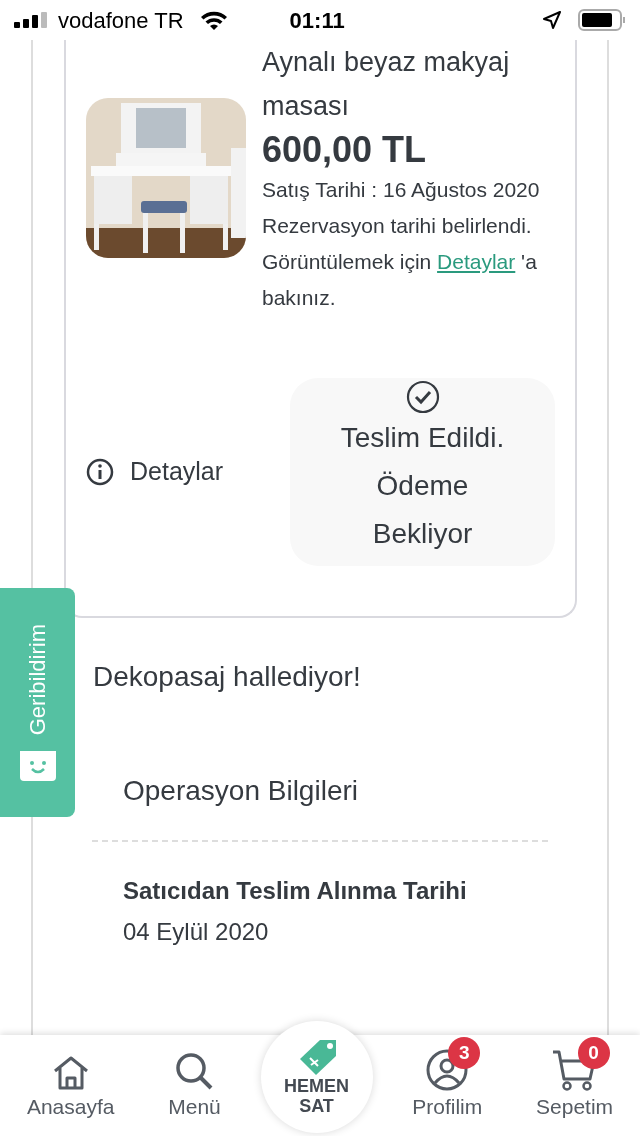 The image size is (640, 1136). Describe the element at coordinates (593, 1053) in the screenshot. I see `count-badge: 0` at that location.